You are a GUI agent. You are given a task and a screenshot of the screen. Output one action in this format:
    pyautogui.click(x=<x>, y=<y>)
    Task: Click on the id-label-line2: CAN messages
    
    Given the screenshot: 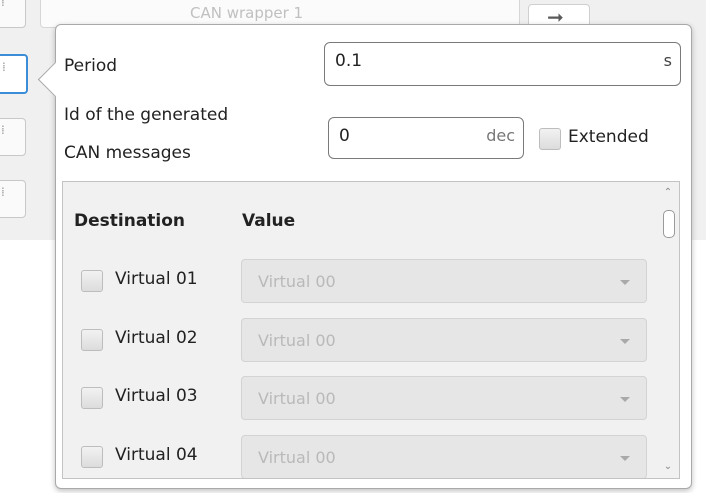 What is the action you would take?
    pyautogui.click(x=127, y=153)
    